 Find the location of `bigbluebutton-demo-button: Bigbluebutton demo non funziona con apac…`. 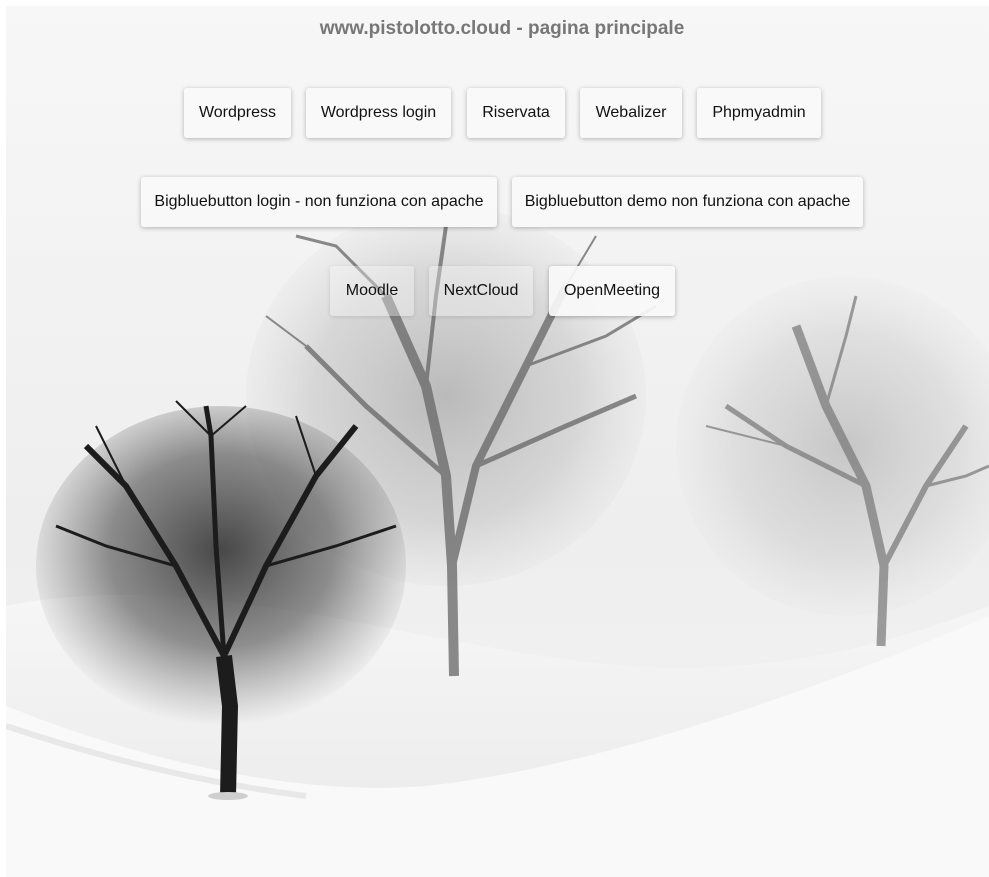

bigbluebutton-demo-button: Bigbluebutton demo non funziona con apac… is located at coordinates (687, 202).